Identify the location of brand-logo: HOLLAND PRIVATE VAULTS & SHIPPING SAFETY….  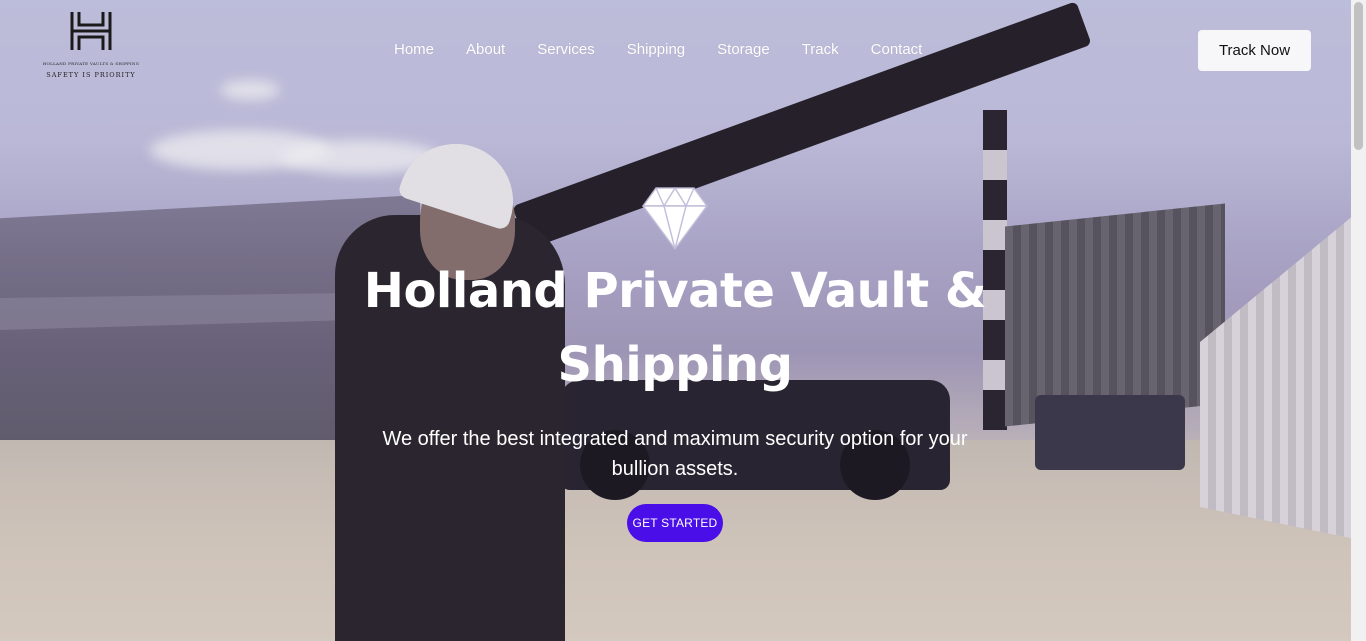
(91, 48).